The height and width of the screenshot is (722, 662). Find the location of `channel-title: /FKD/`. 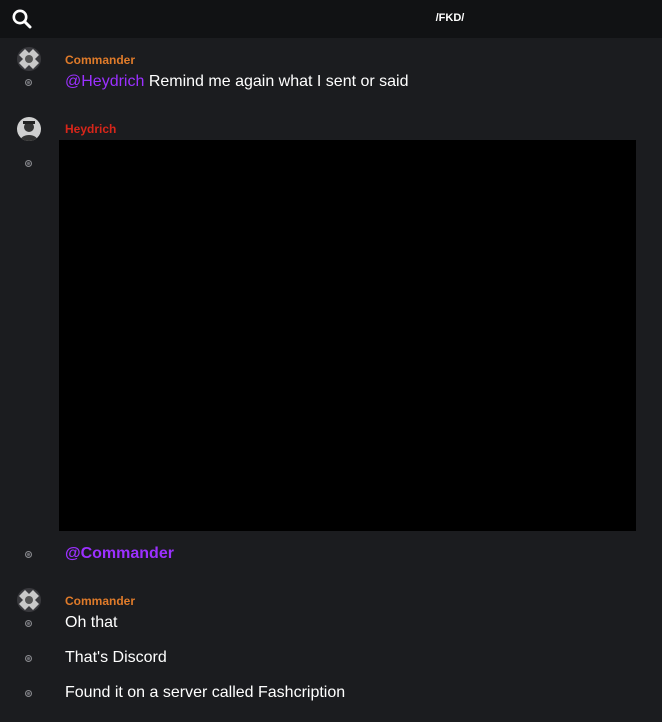

channel-title: /FKD/ is located at coordinates (450, 18).